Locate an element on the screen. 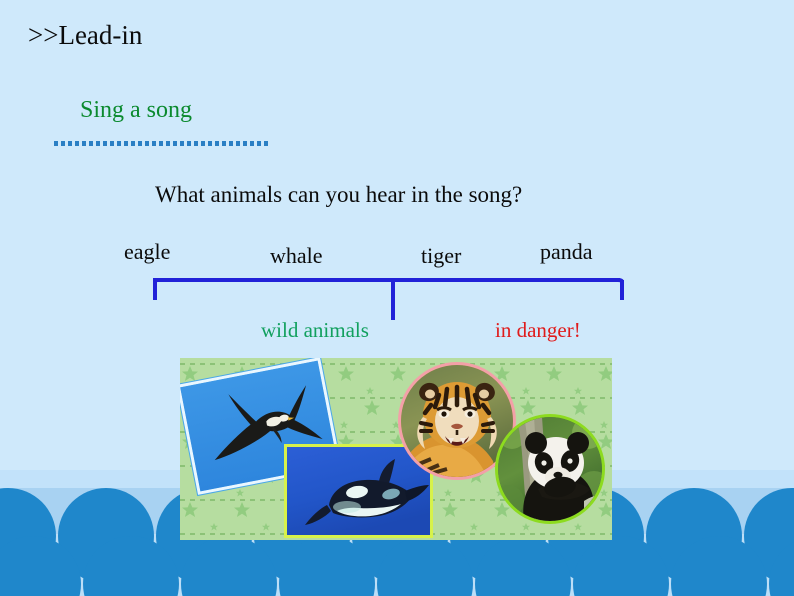  word-panda: panda is located at coordinates (566, 251).